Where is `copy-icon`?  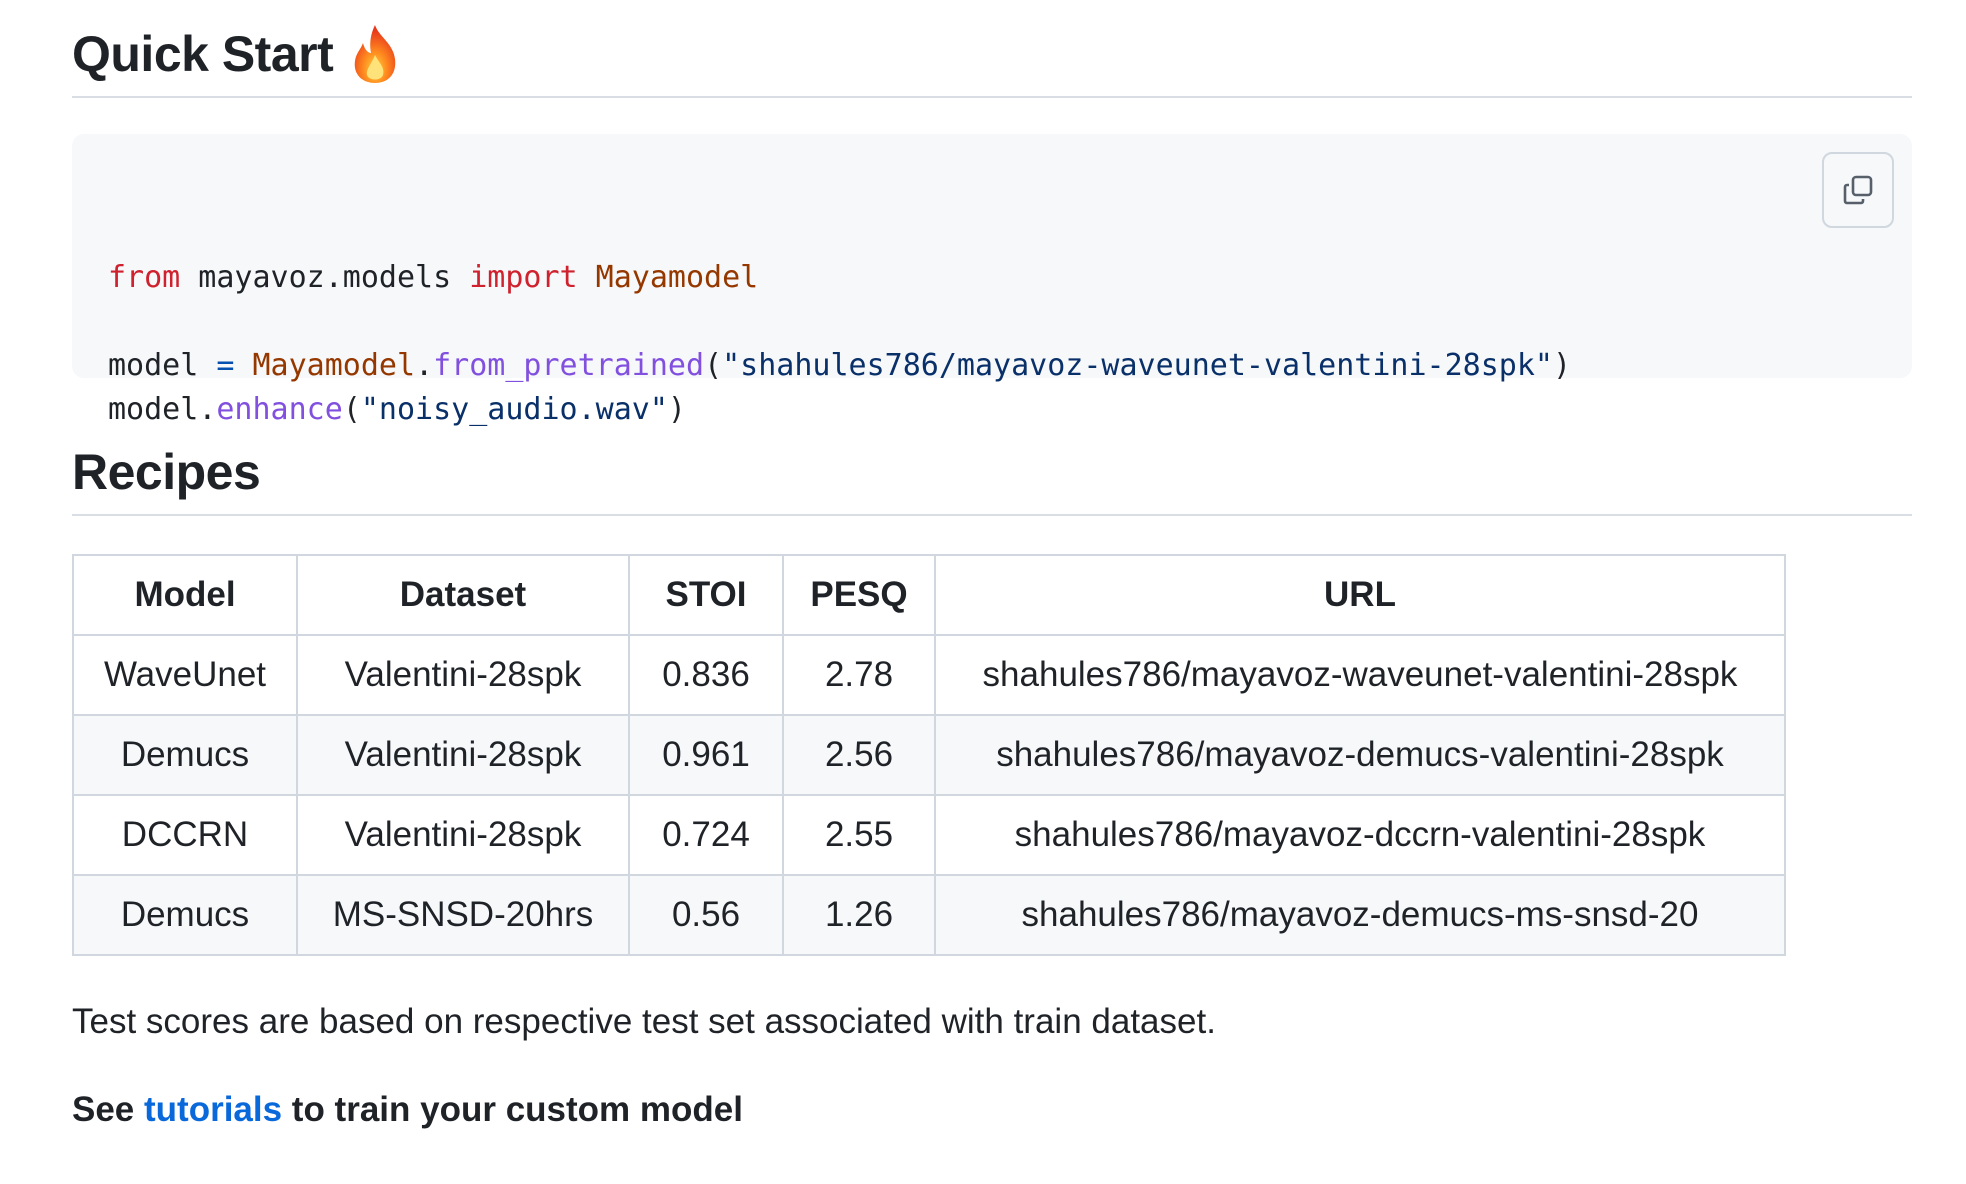
copy-icon is located at coordinates (1858, 190).